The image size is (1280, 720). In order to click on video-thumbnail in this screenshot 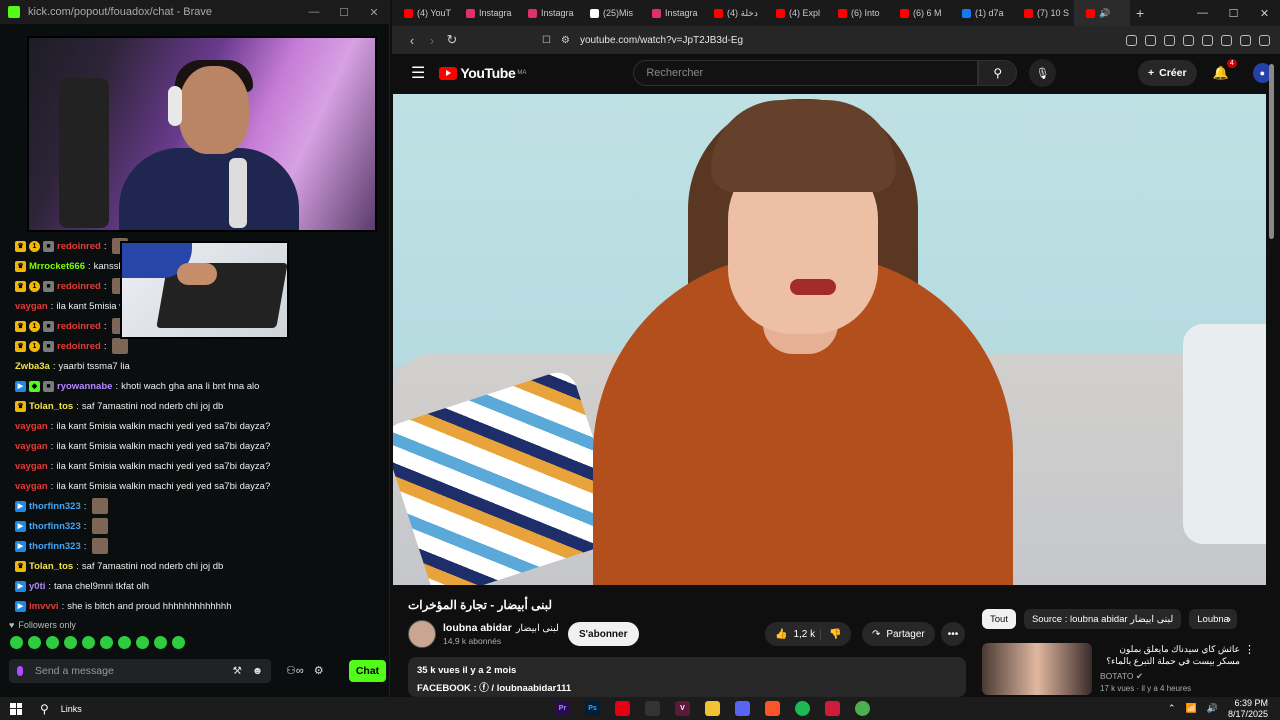, I will do `click(1037, 669)`.